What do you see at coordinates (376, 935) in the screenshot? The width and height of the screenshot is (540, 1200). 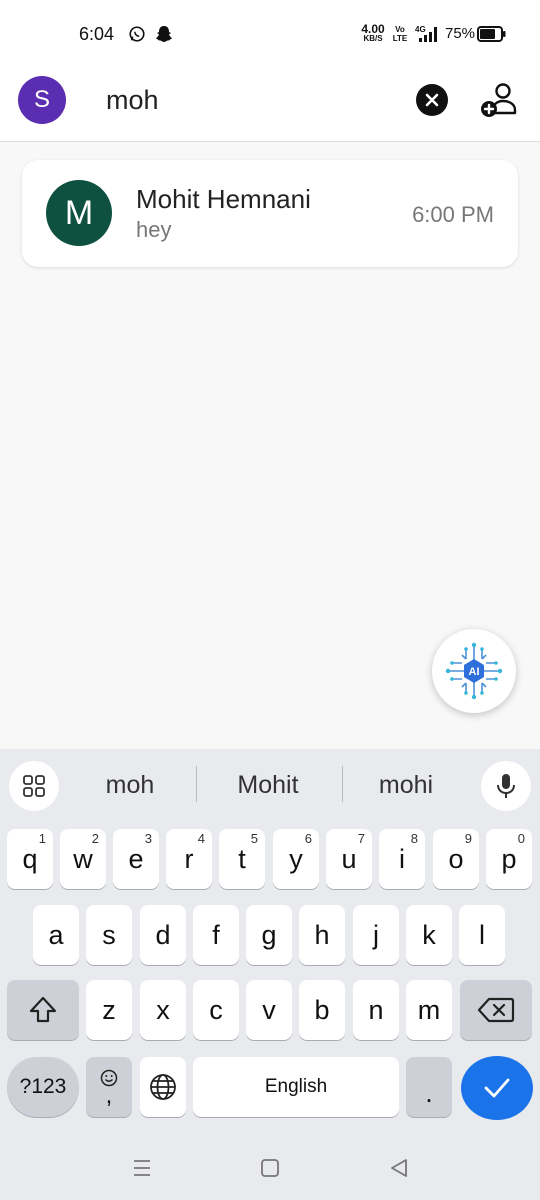 I see `key-j: j` at bounding box center [376, 935].